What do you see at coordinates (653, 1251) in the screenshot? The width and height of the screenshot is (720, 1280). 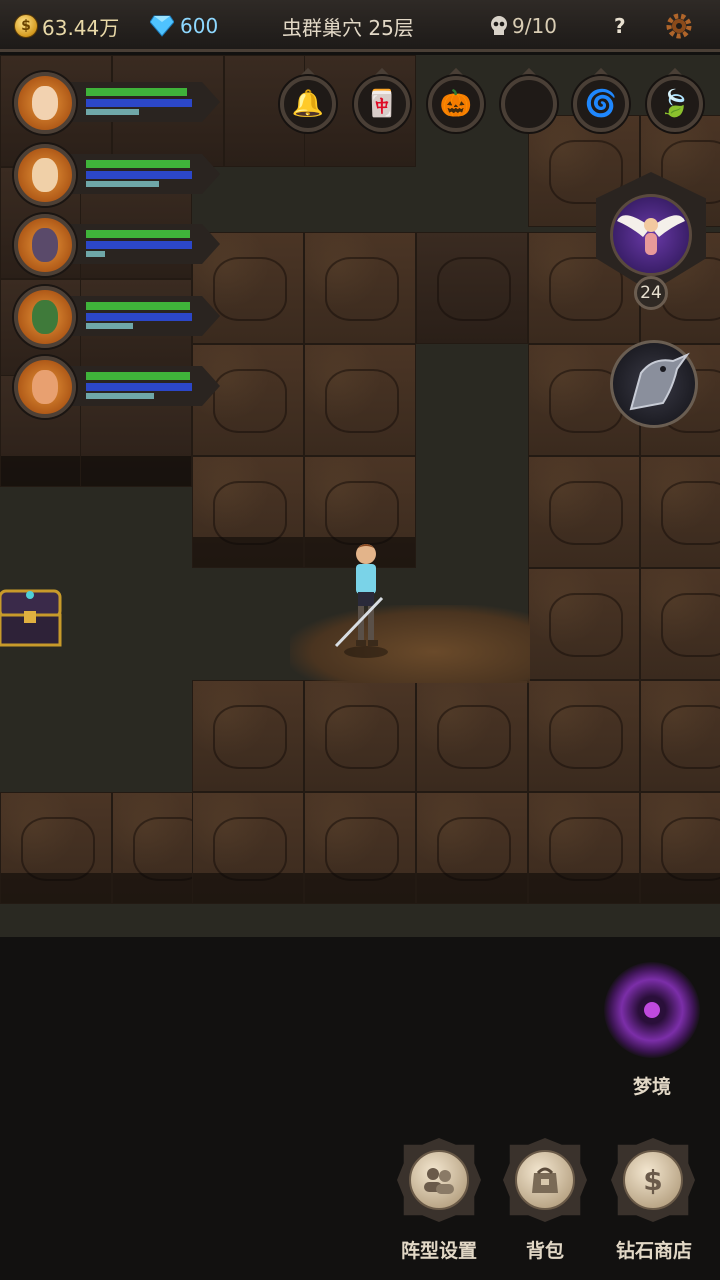 I see `shop-label: 钻石商店` at bounding box center [653, 1251].